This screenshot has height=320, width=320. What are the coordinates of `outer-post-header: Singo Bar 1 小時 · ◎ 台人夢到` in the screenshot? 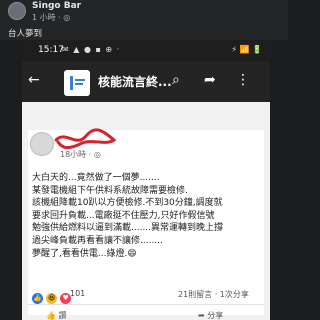 It's located at (144, 20).